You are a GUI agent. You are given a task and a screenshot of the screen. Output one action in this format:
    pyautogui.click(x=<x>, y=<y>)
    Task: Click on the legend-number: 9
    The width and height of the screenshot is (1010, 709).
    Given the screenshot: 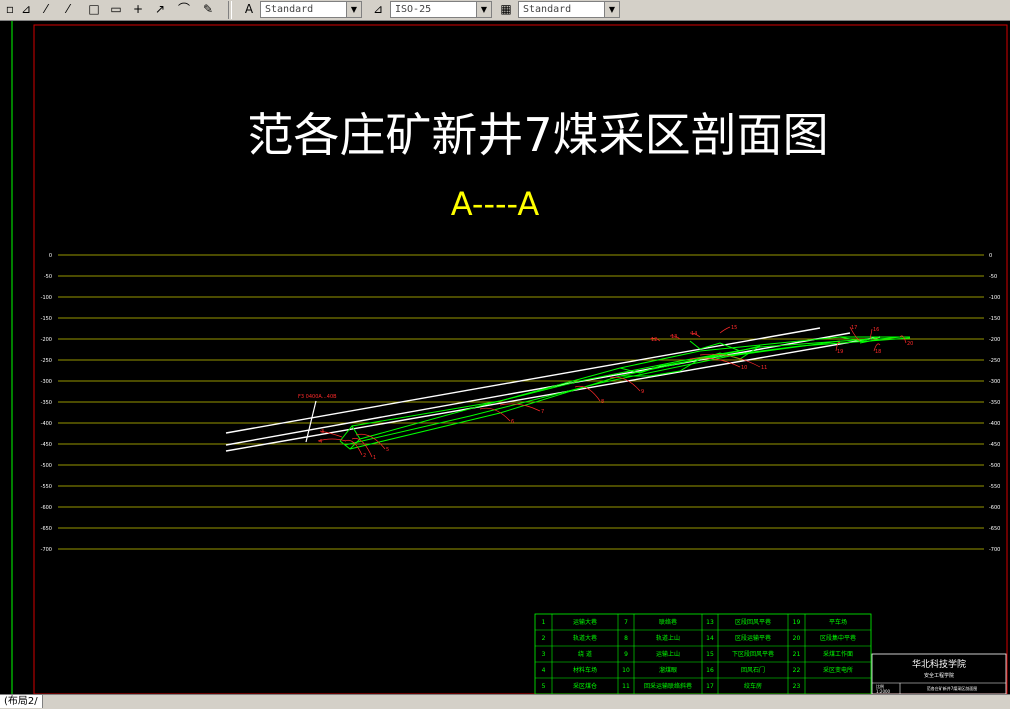 What is the action you would take?
    pyautogui.click(x=626, y=654)
    